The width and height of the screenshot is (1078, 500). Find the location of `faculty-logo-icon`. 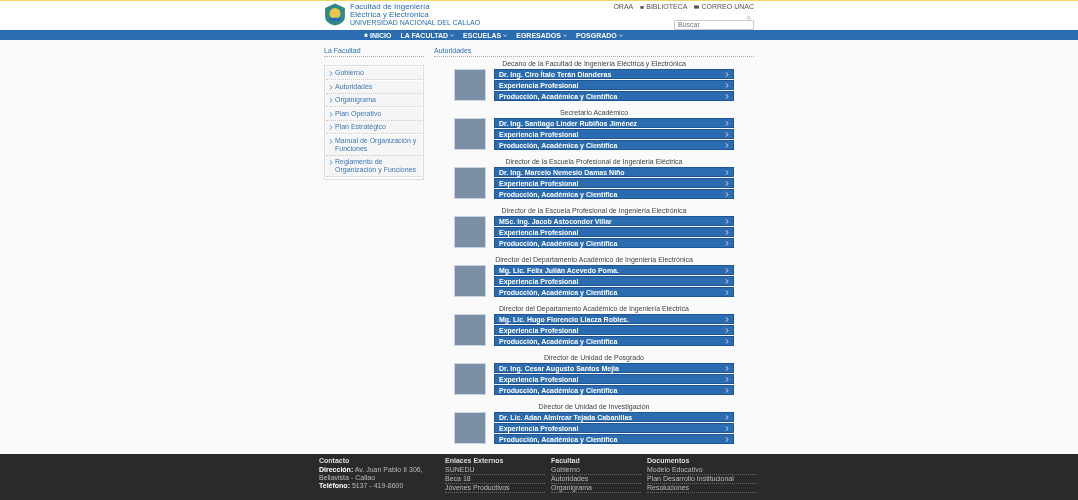

faculty-logo-icon is located at coordinates (335, 14).